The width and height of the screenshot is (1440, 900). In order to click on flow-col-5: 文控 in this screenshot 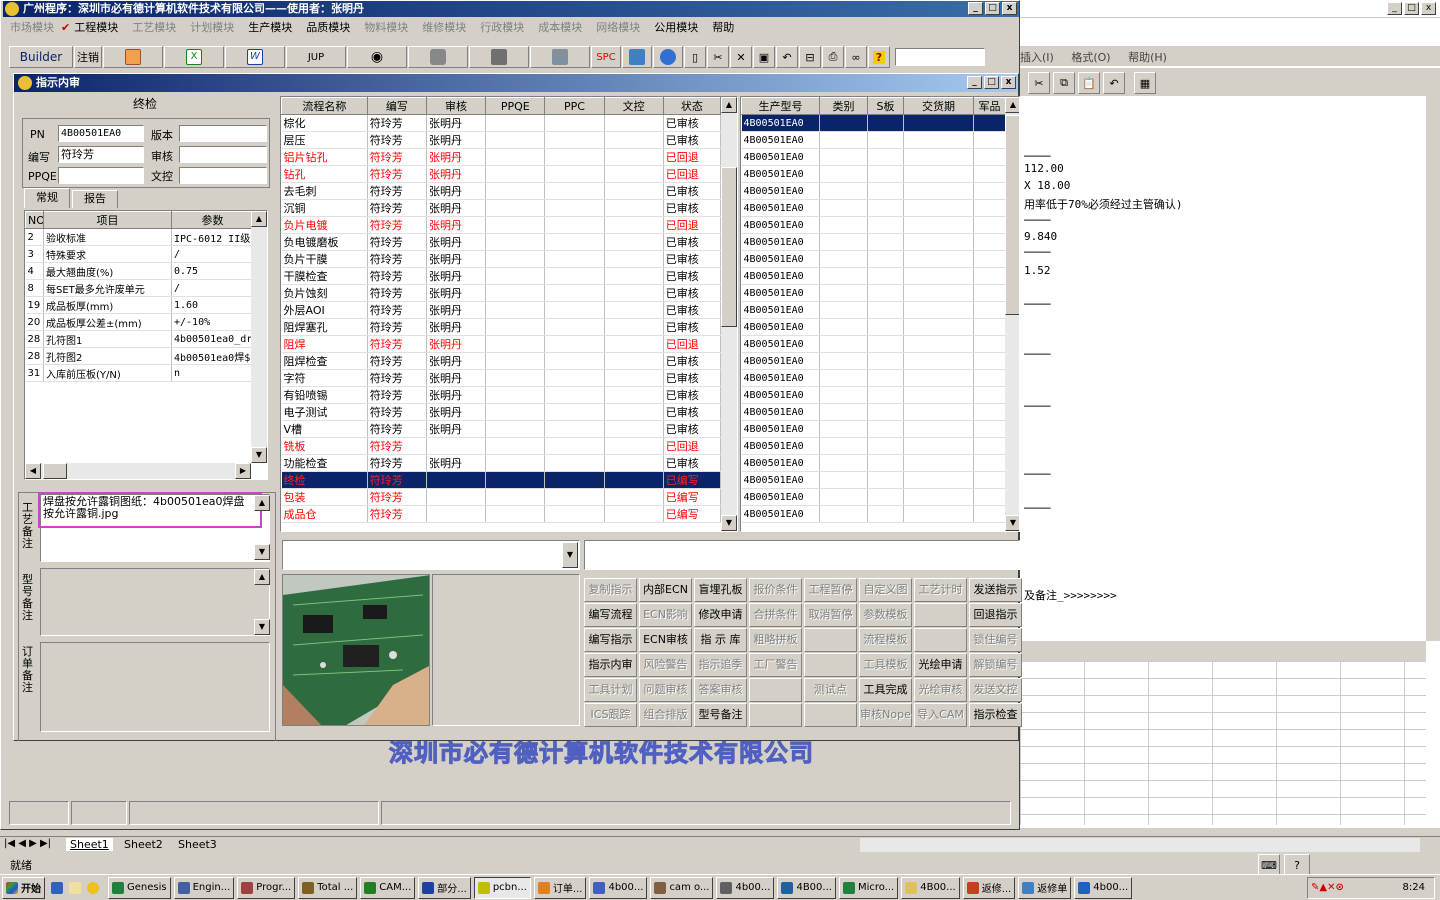, I will do `click(633, 106)`.